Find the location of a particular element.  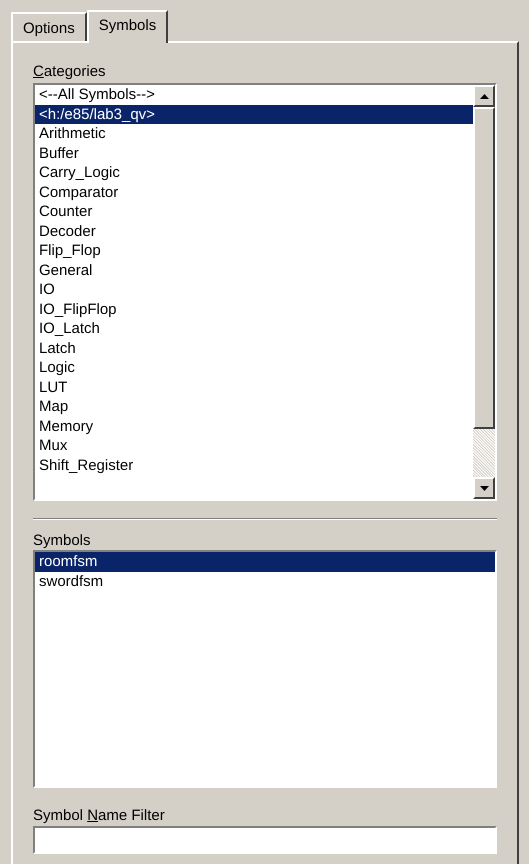

scrollbar is located at coordinates (484, 292).